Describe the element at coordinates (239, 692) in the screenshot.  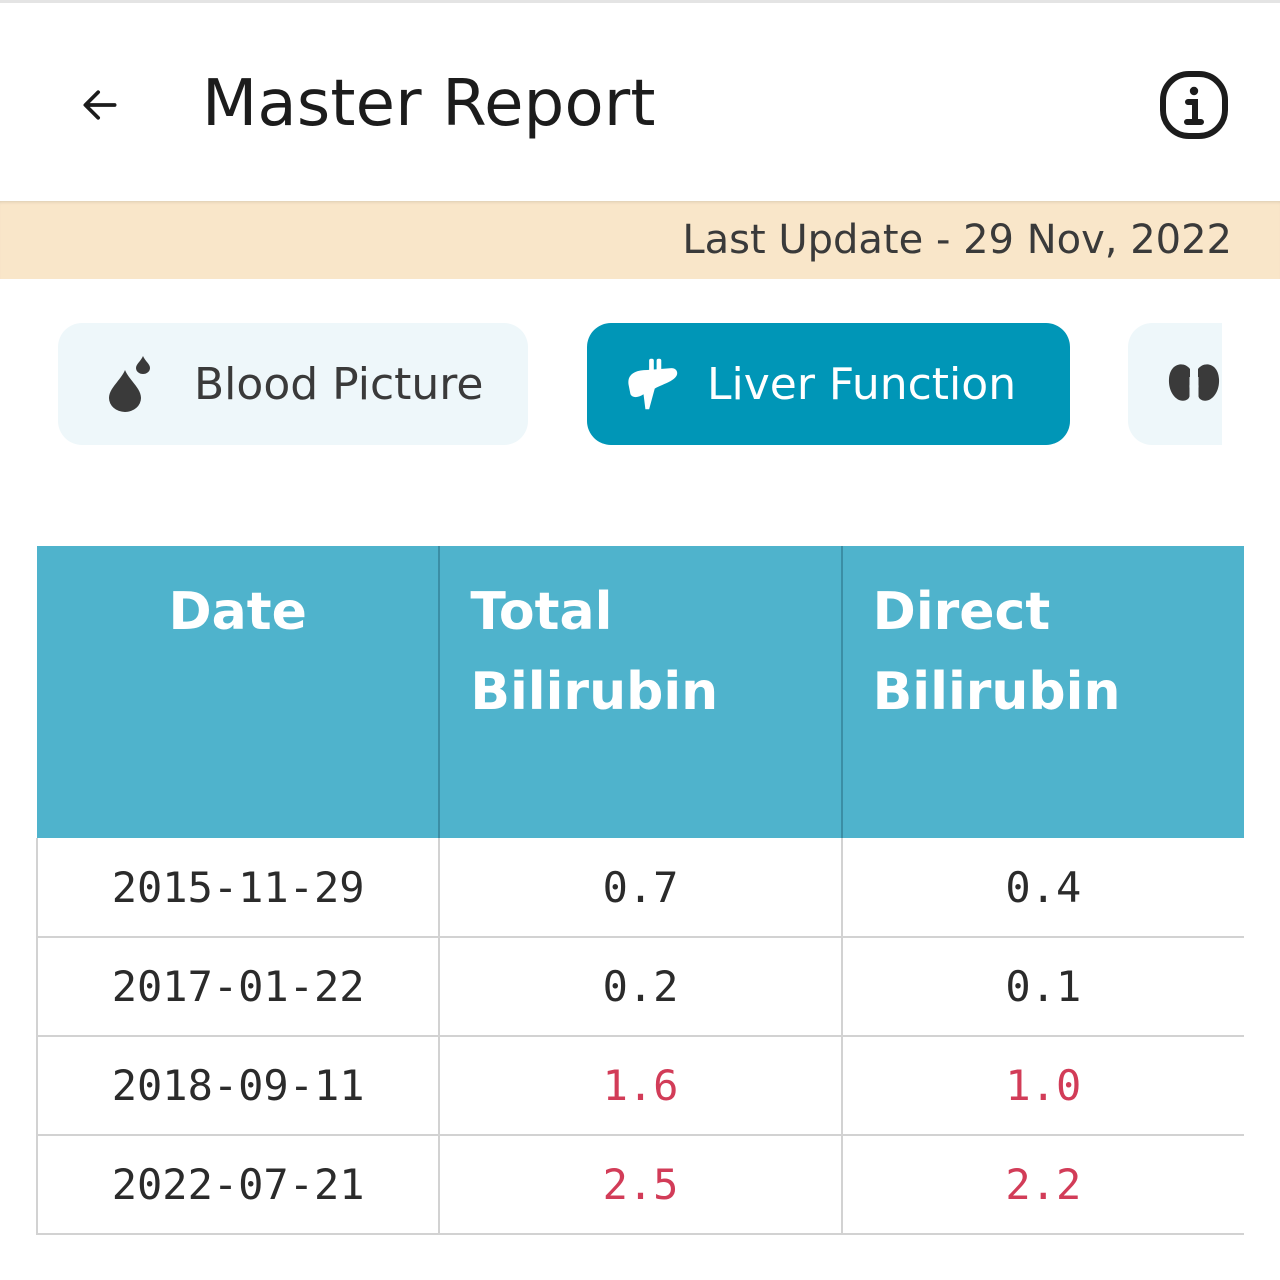
I see `column-header-date: Date` at that location.